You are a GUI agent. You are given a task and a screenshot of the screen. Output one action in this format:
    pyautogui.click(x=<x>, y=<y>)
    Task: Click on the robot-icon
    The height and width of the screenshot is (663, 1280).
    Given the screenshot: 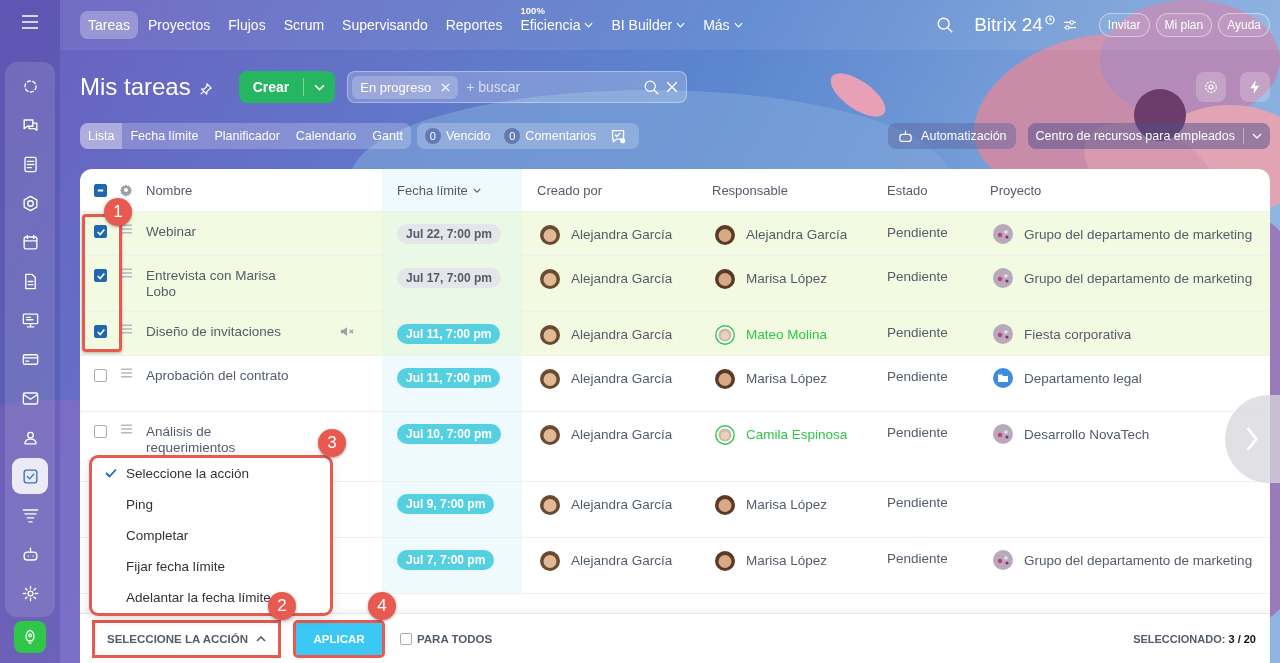 What is the action you would take?
    pyautogui.click(x=30, y=554)
    